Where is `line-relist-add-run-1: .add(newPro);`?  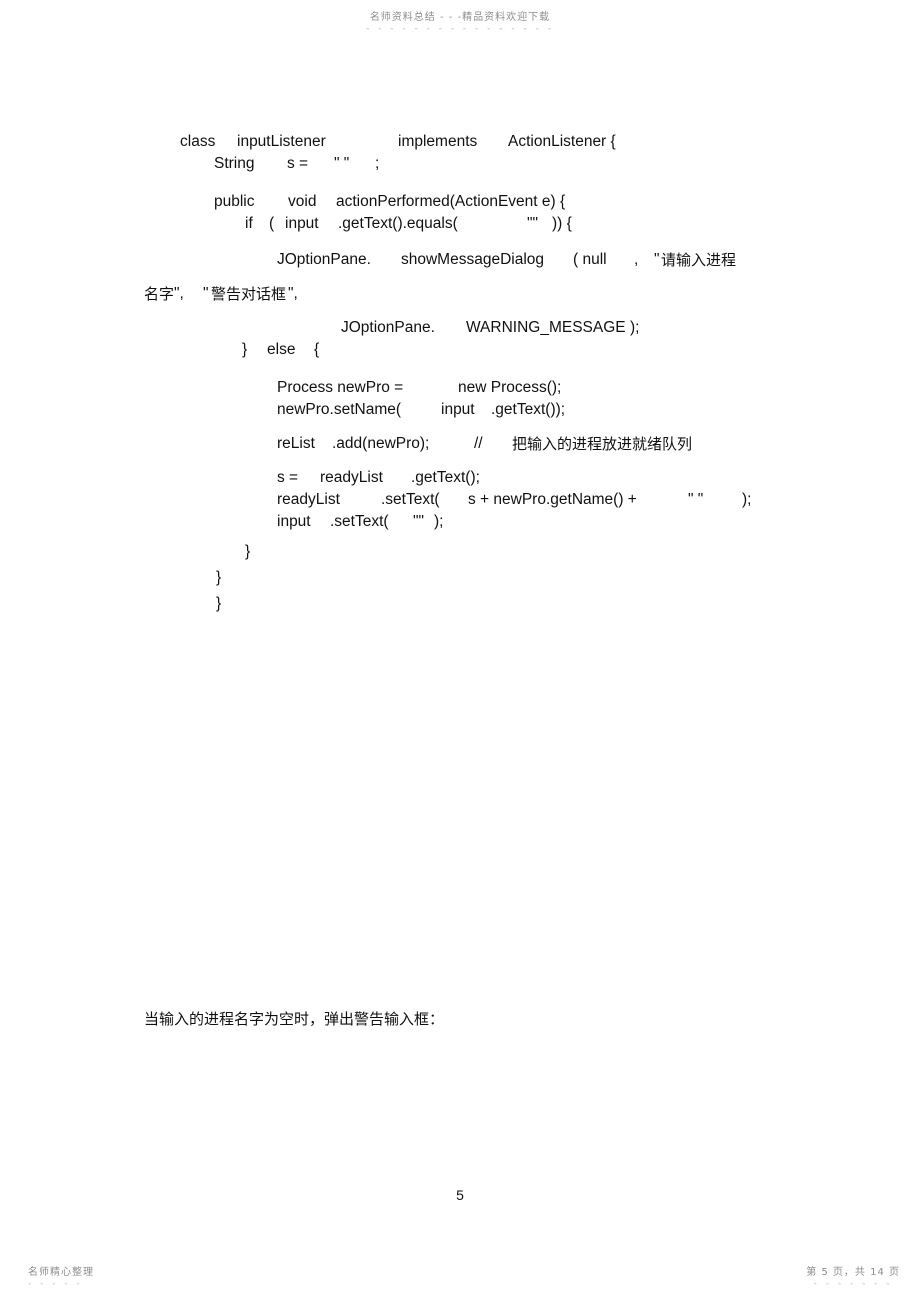
line-relist-add-run-1: .add(newPro); is located at coordinates (381, 443).